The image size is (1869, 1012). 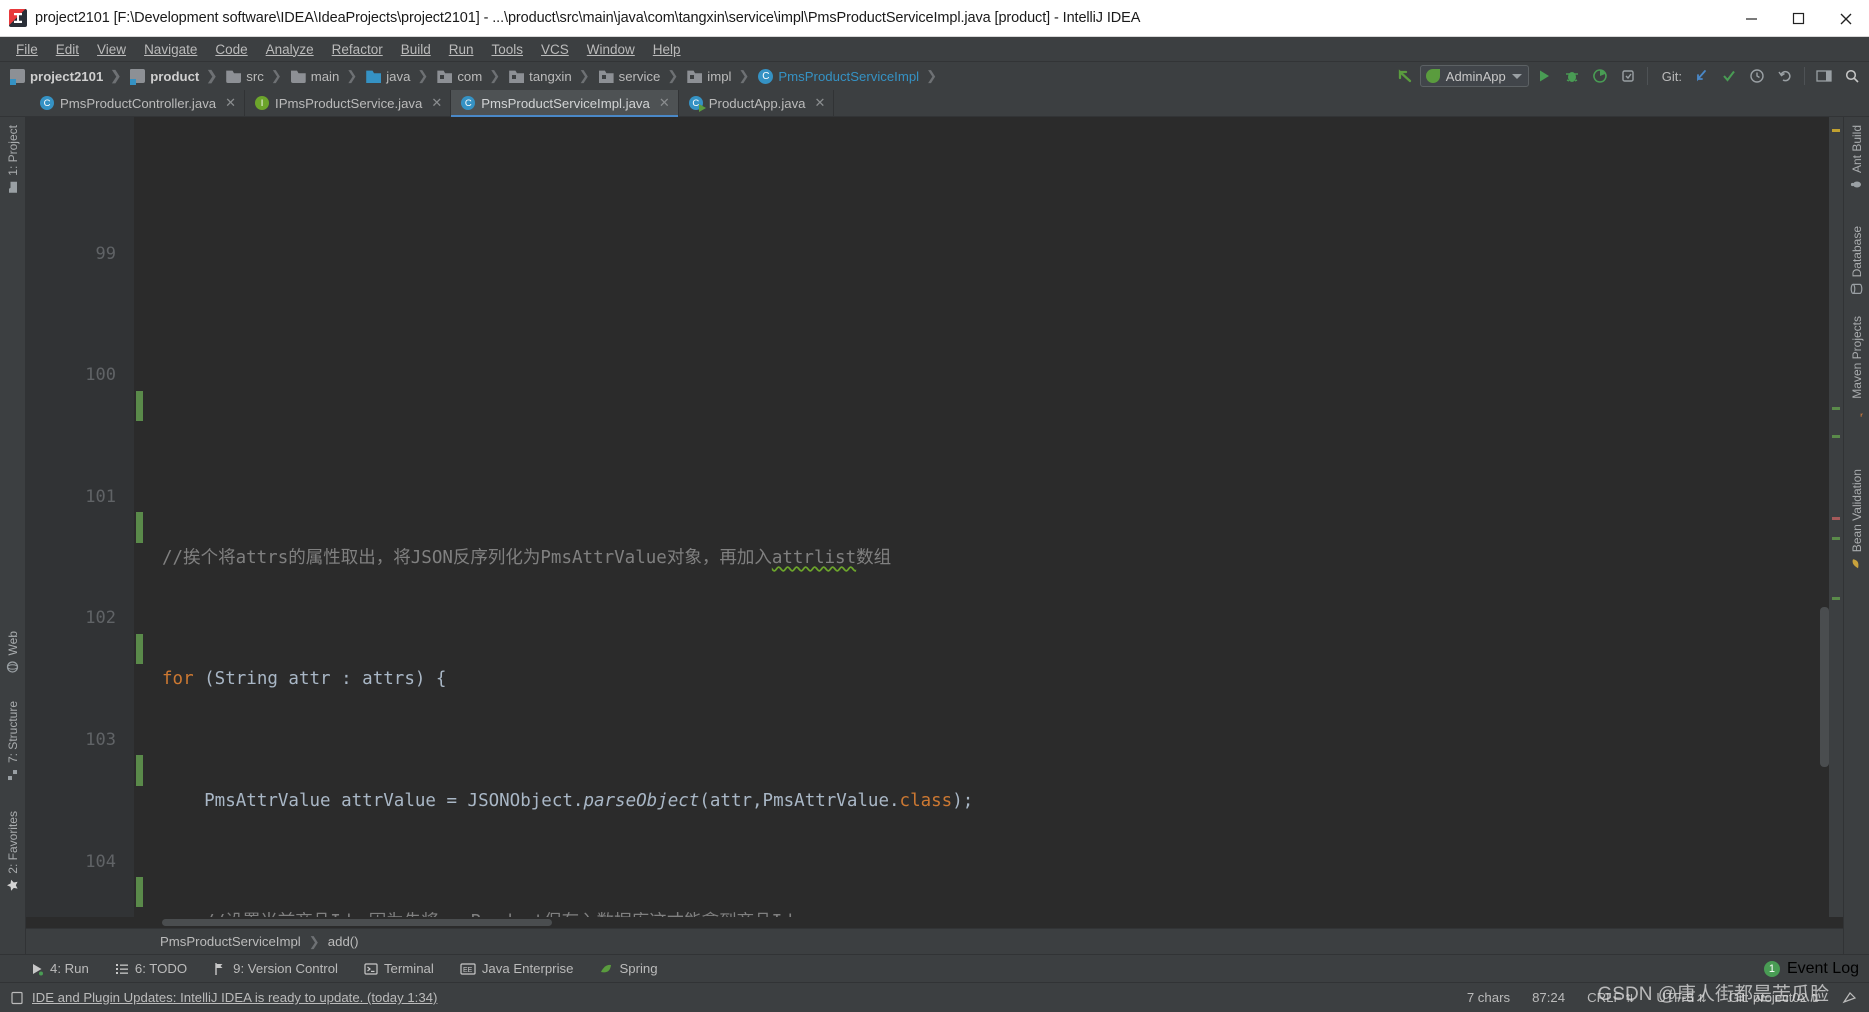 I want to click on breadcrumb-main: main ❯, so click(x=325, y=76).